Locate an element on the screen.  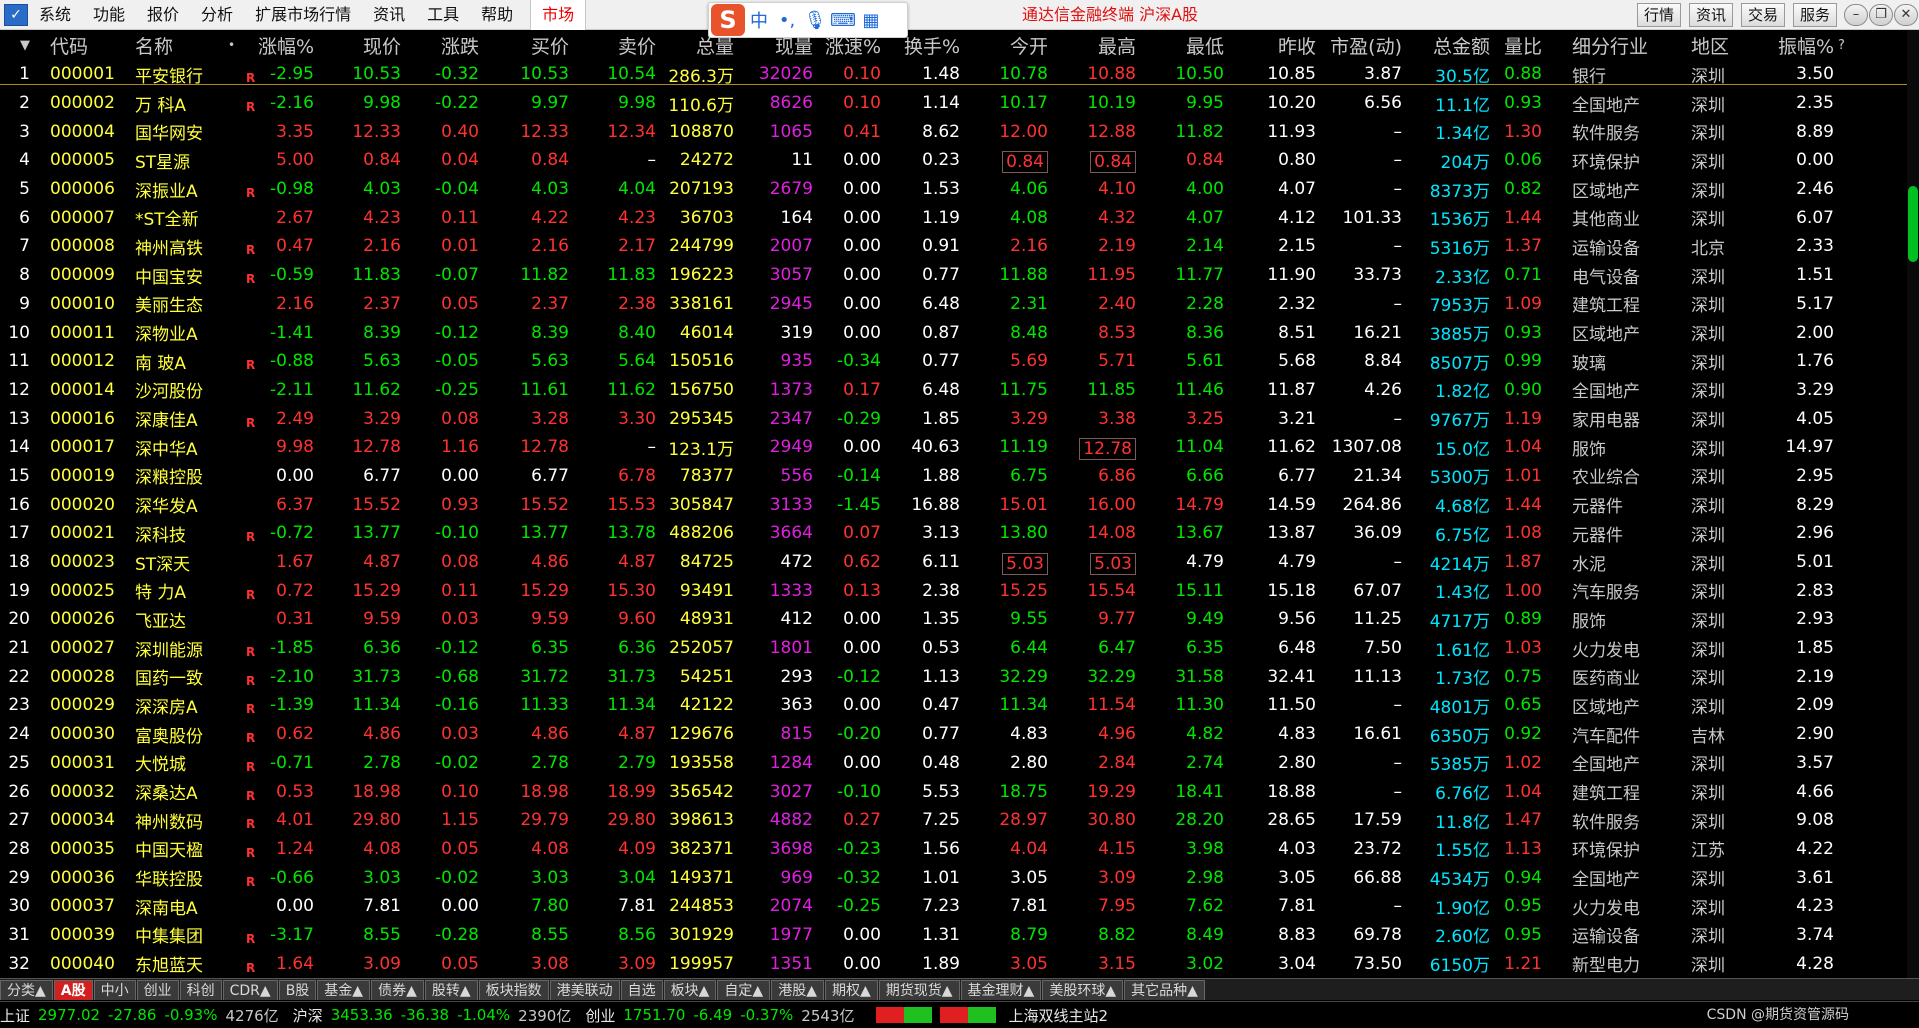
stock-name: 国华网安 is located at coordinates (190, 131).